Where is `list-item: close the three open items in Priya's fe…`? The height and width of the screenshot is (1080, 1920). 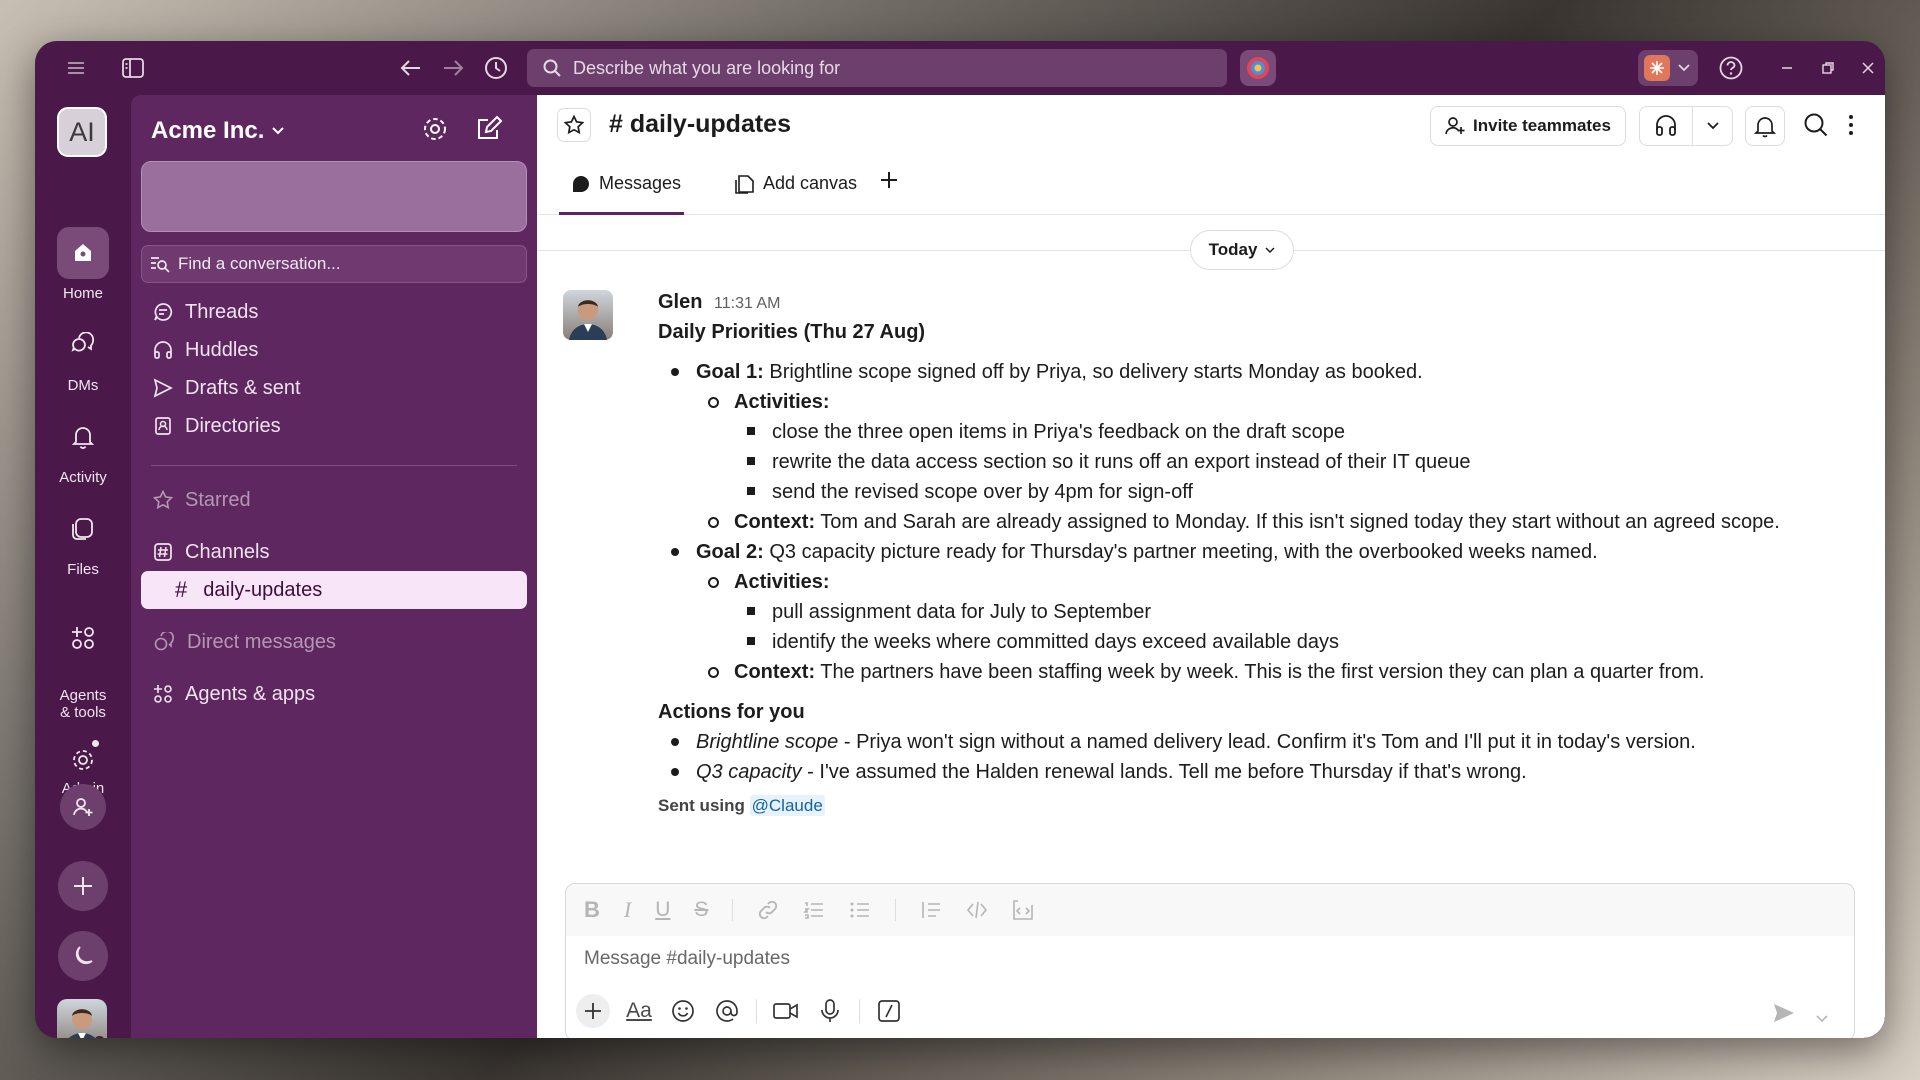
list-item: close the three open items in Priya's fe… is located at coordinates (1296, 432).